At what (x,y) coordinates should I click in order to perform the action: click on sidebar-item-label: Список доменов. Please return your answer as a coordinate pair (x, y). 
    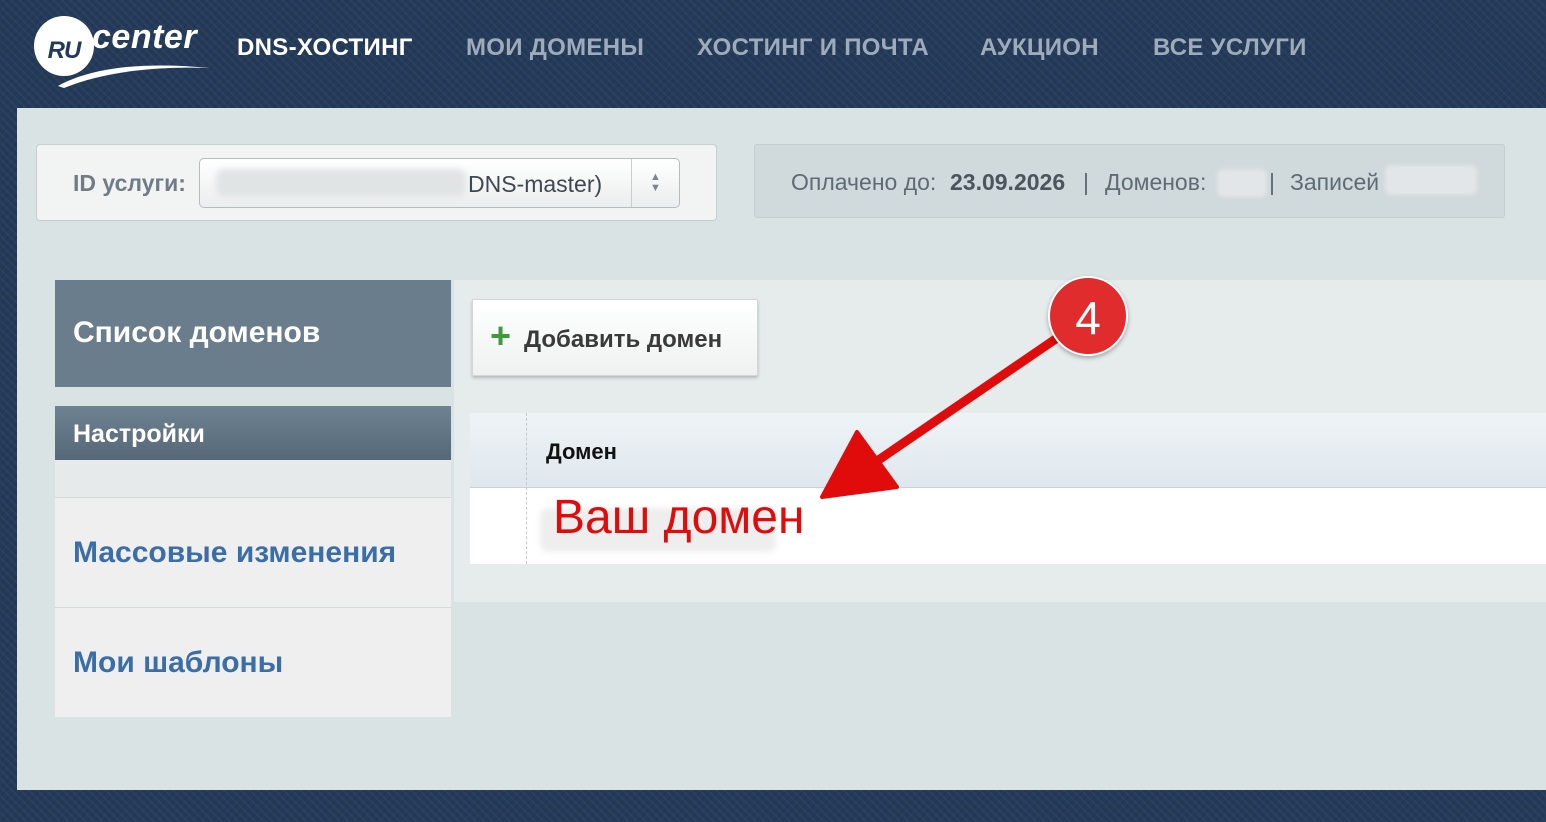
    Looking at the image, I should click on (197, 332).